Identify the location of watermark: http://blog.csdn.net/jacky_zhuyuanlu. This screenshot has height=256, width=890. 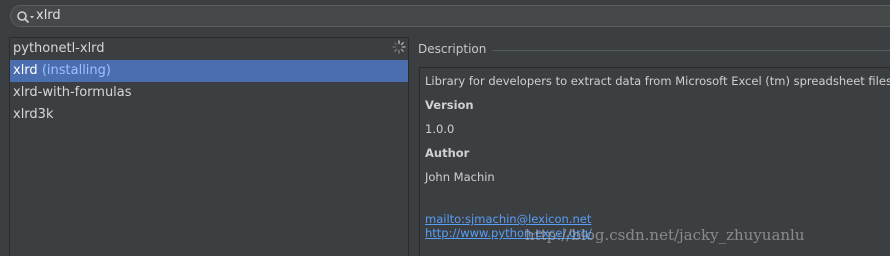
(665, 235).